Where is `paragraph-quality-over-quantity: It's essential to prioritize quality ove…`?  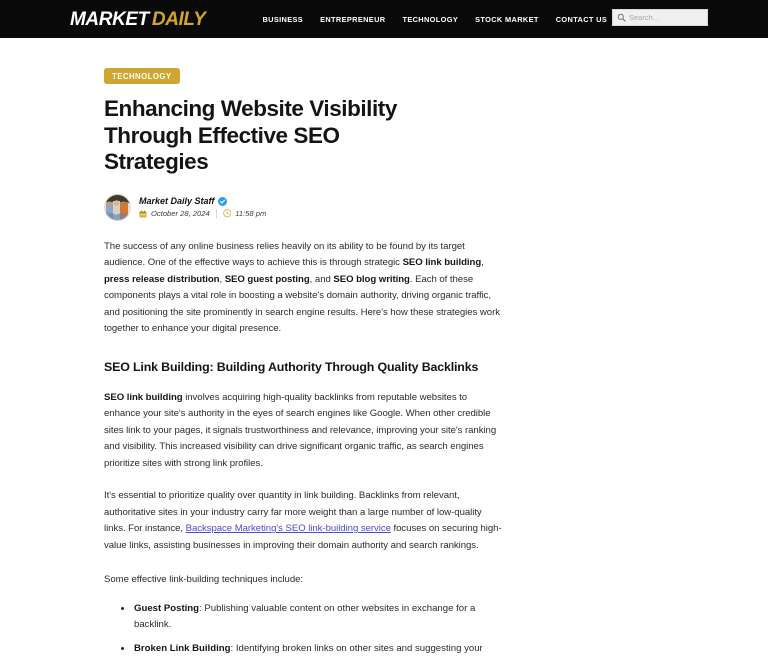 paragraph-quality-over-quantity: It's essential to prioritize quality ove… is located at coordinates (304, 521).